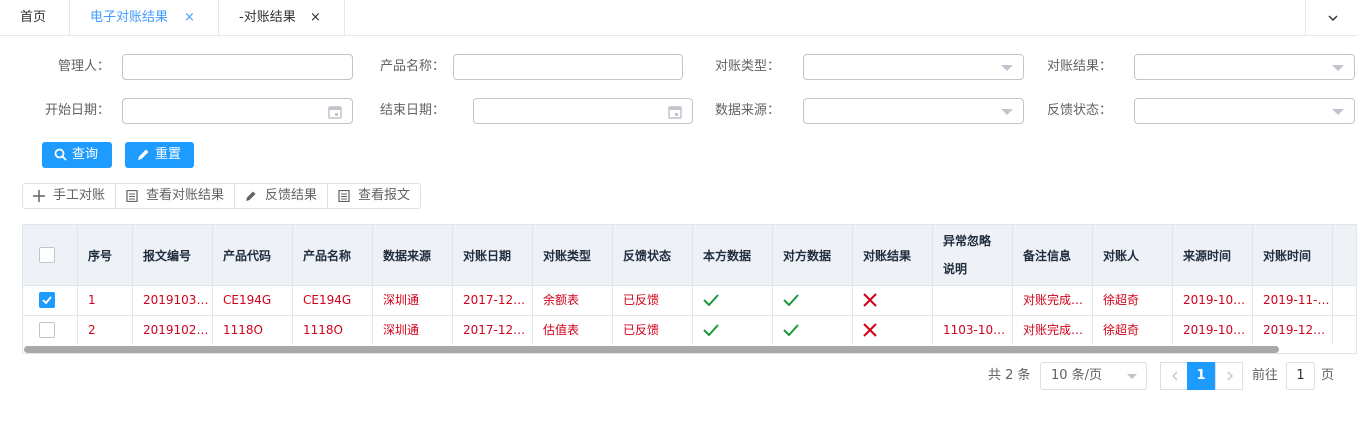 The image size is (1357, 442). I want to click on tab-menu-button, so click(1331, 18).